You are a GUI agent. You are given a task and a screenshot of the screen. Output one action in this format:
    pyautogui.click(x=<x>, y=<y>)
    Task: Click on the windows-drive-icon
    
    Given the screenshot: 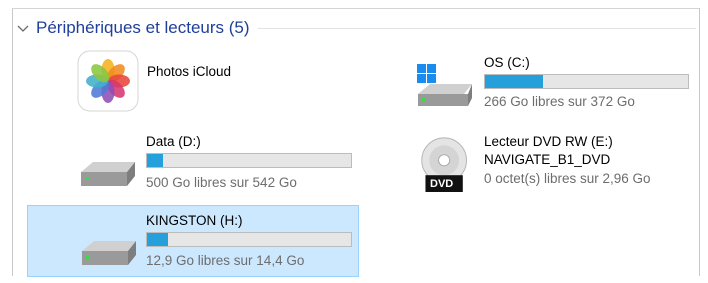 What is the action you would take?
    pyautogui.click(x=444, y=85)
    